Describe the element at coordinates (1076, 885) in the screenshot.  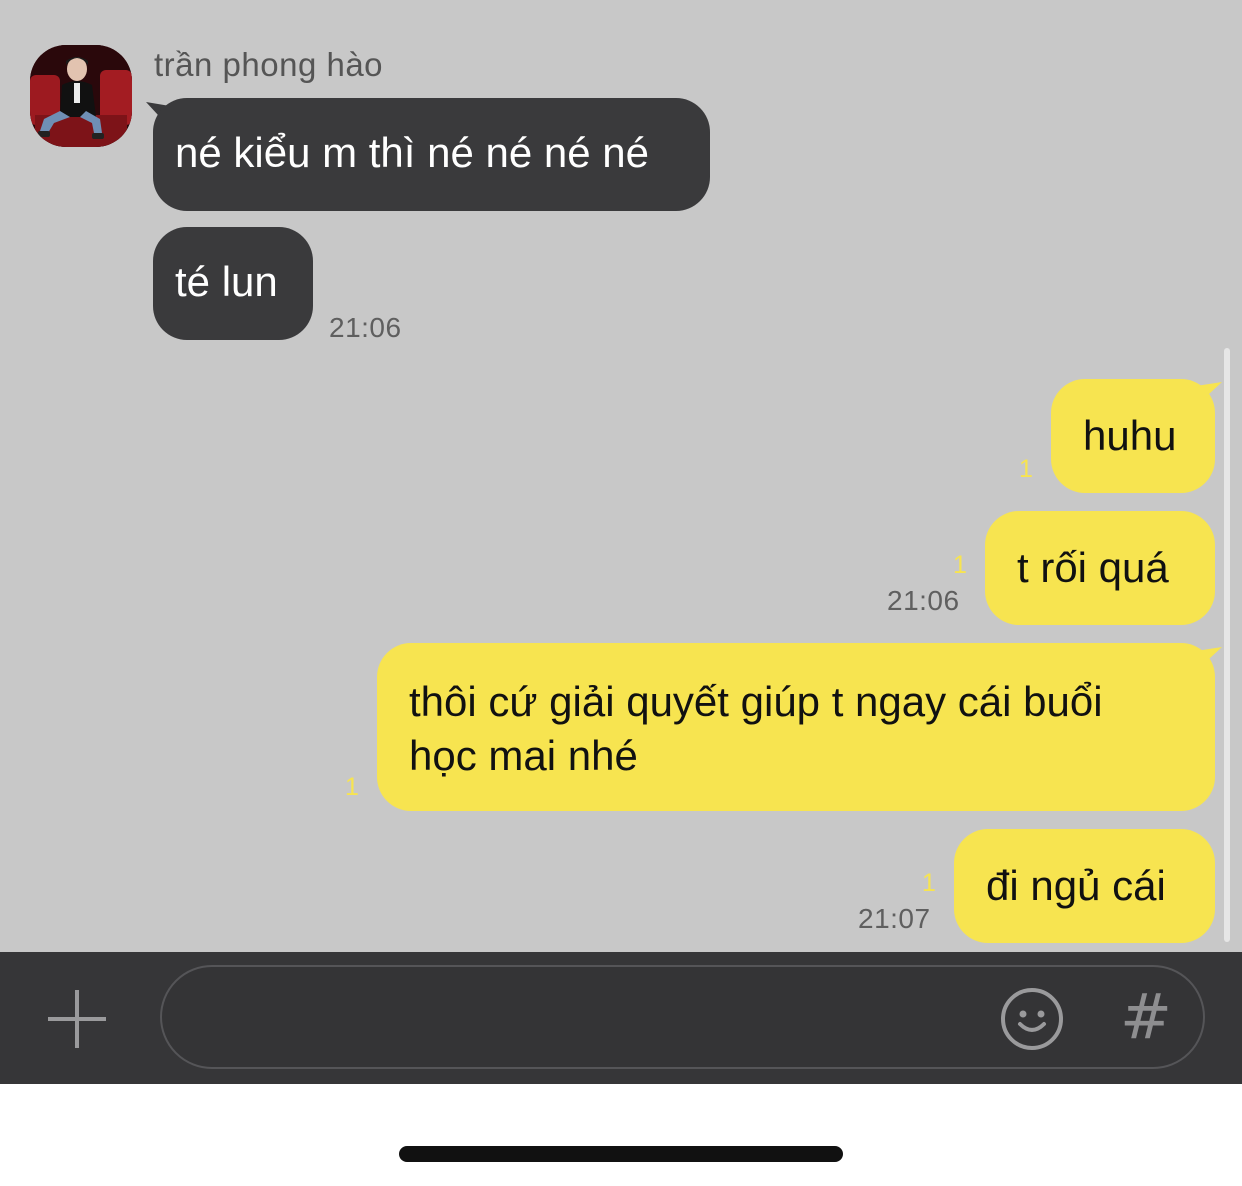
I see `message-text: đi ngủ cái` at that location.